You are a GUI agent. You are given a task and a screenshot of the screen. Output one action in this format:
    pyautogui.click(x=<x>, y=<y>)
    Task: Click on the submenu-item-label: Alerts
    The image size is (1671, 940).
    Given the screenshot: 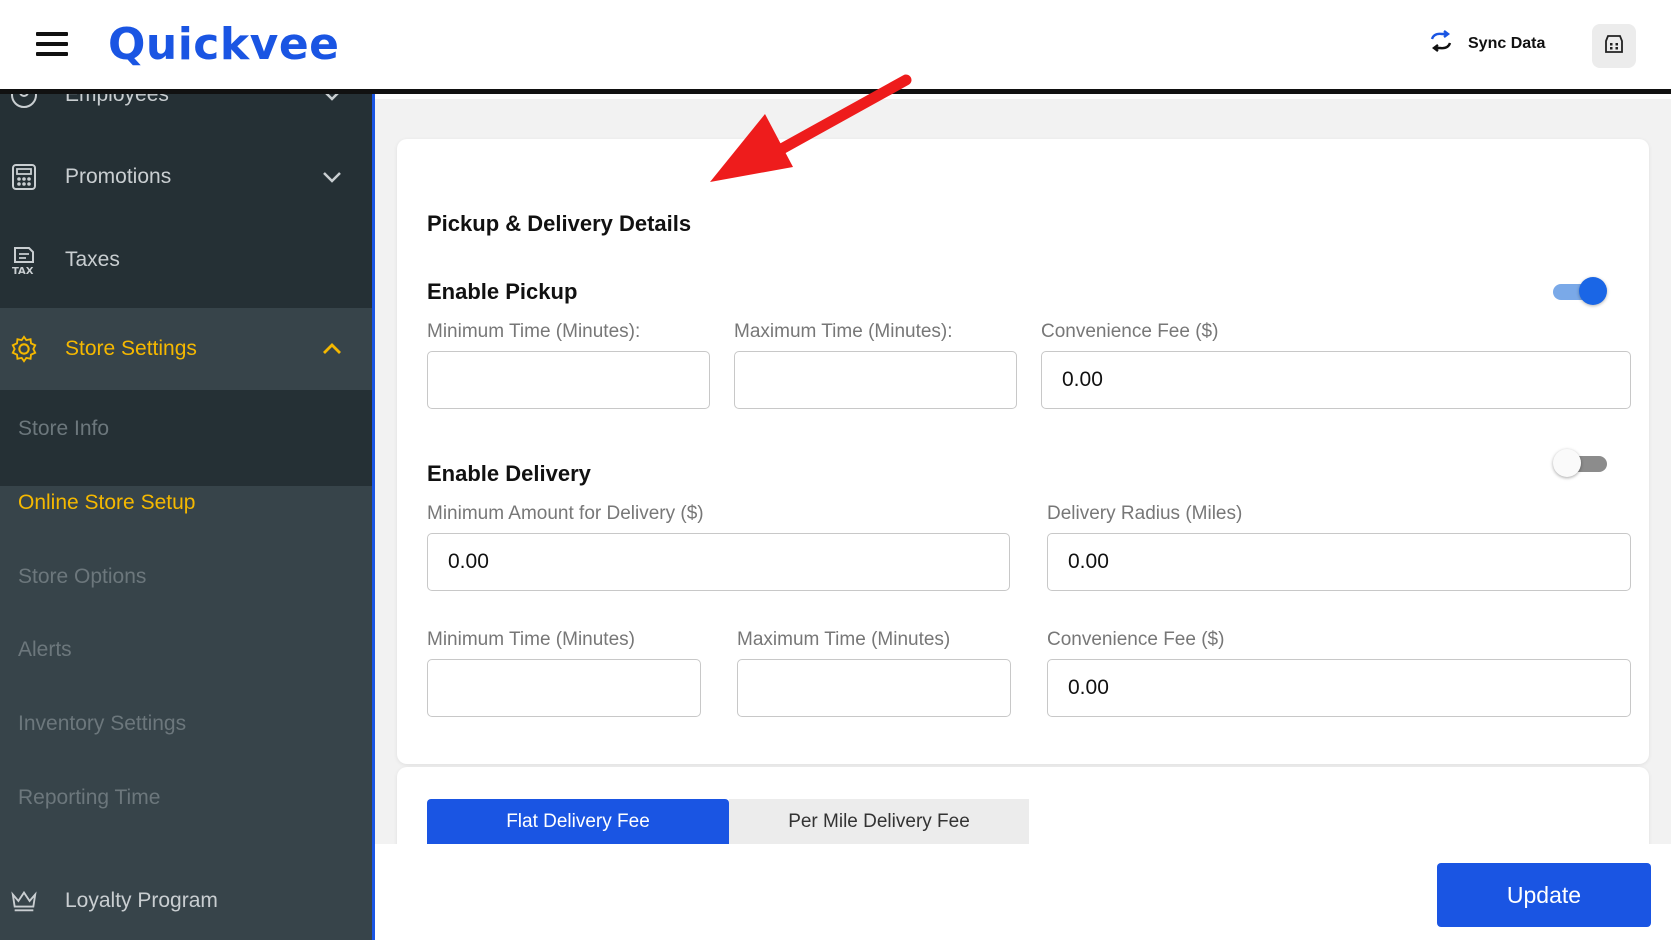 What is the action you would take?
    pyautogui.click(x=45, y=649)
    